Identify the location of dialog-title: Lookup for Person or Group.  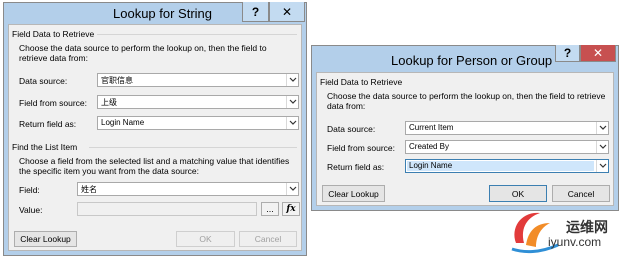
(472, 60).